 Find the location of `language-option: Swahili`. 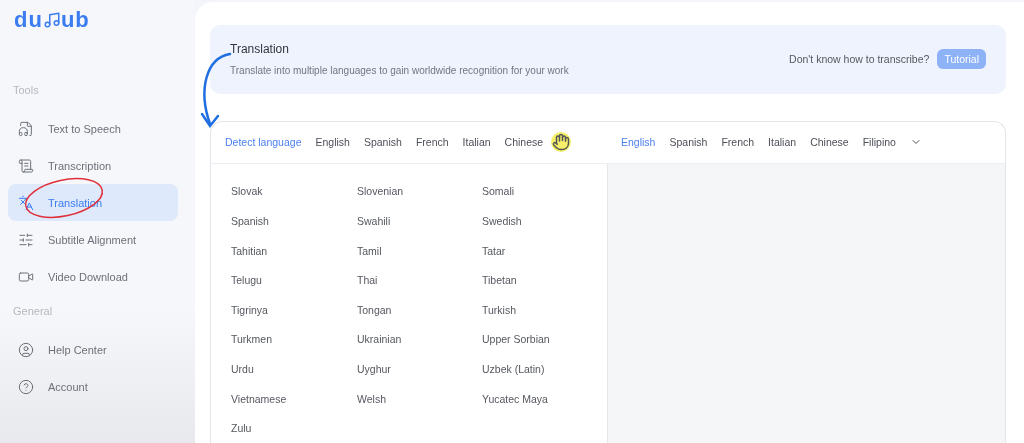

language-option: Swahili is located at coordinates (374, 221).